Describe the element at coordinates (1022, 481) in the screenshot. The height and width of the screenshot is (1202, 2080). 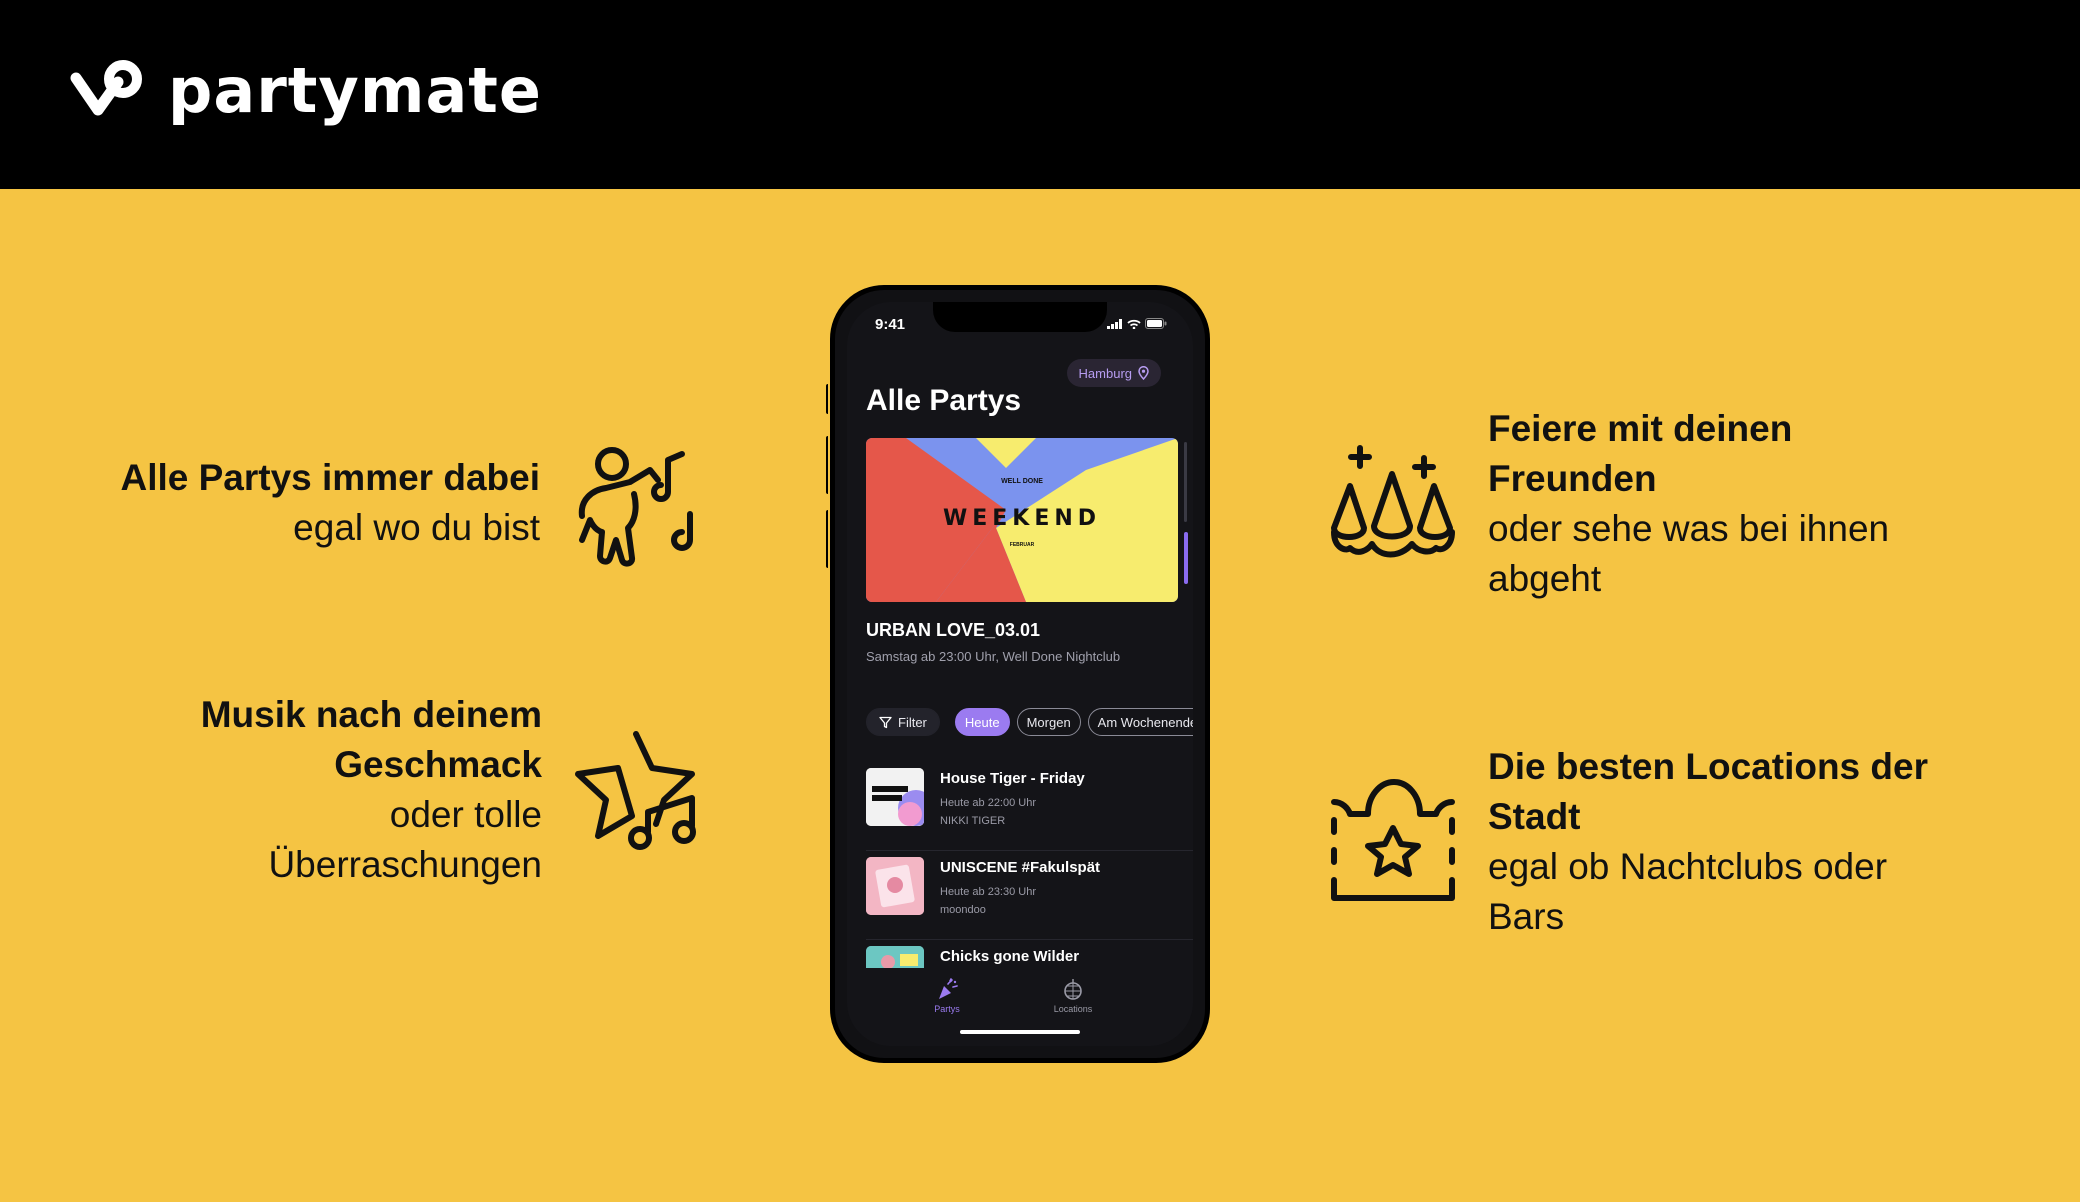
I see `banner-small-top: WELL DONE` at that location.